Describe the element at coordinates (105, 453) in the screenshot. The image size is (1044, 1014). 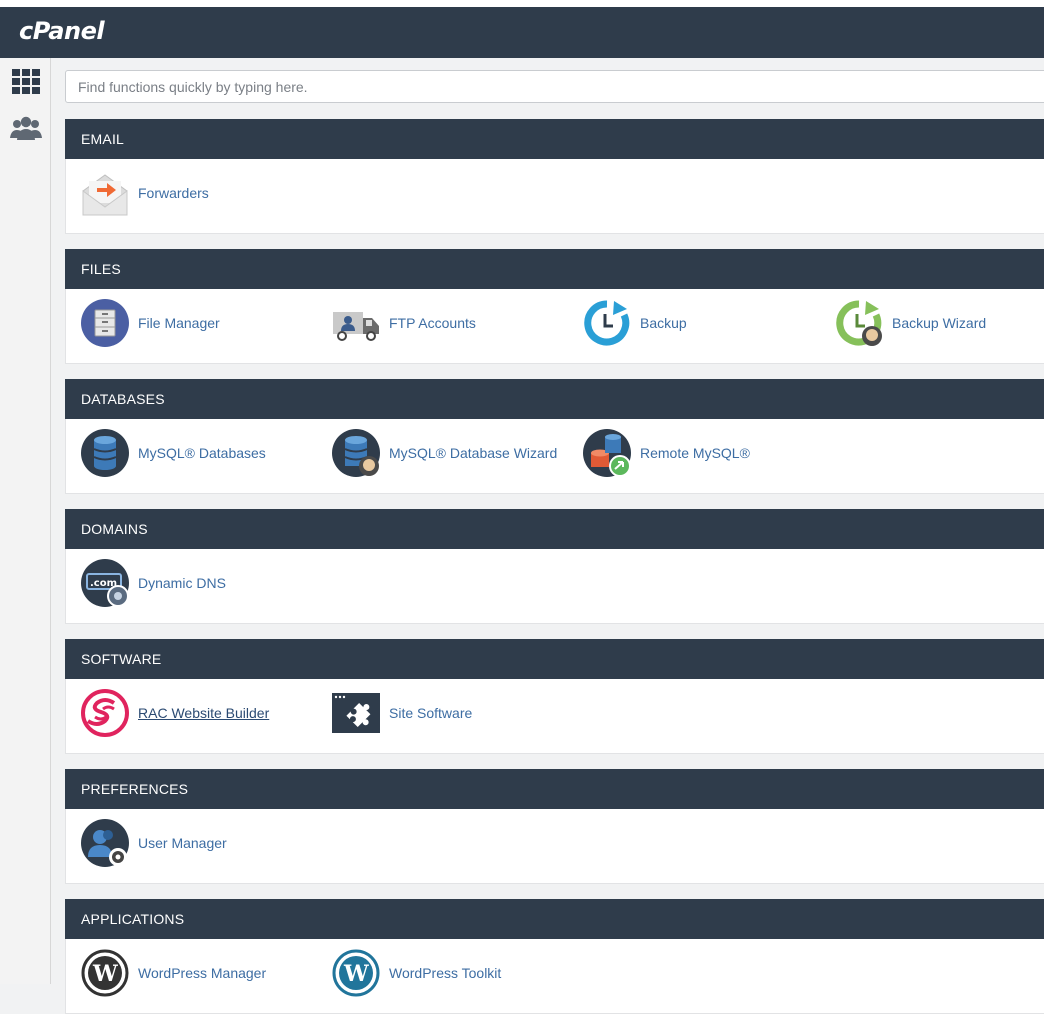
I see `mysql-databases-icon` at that location.